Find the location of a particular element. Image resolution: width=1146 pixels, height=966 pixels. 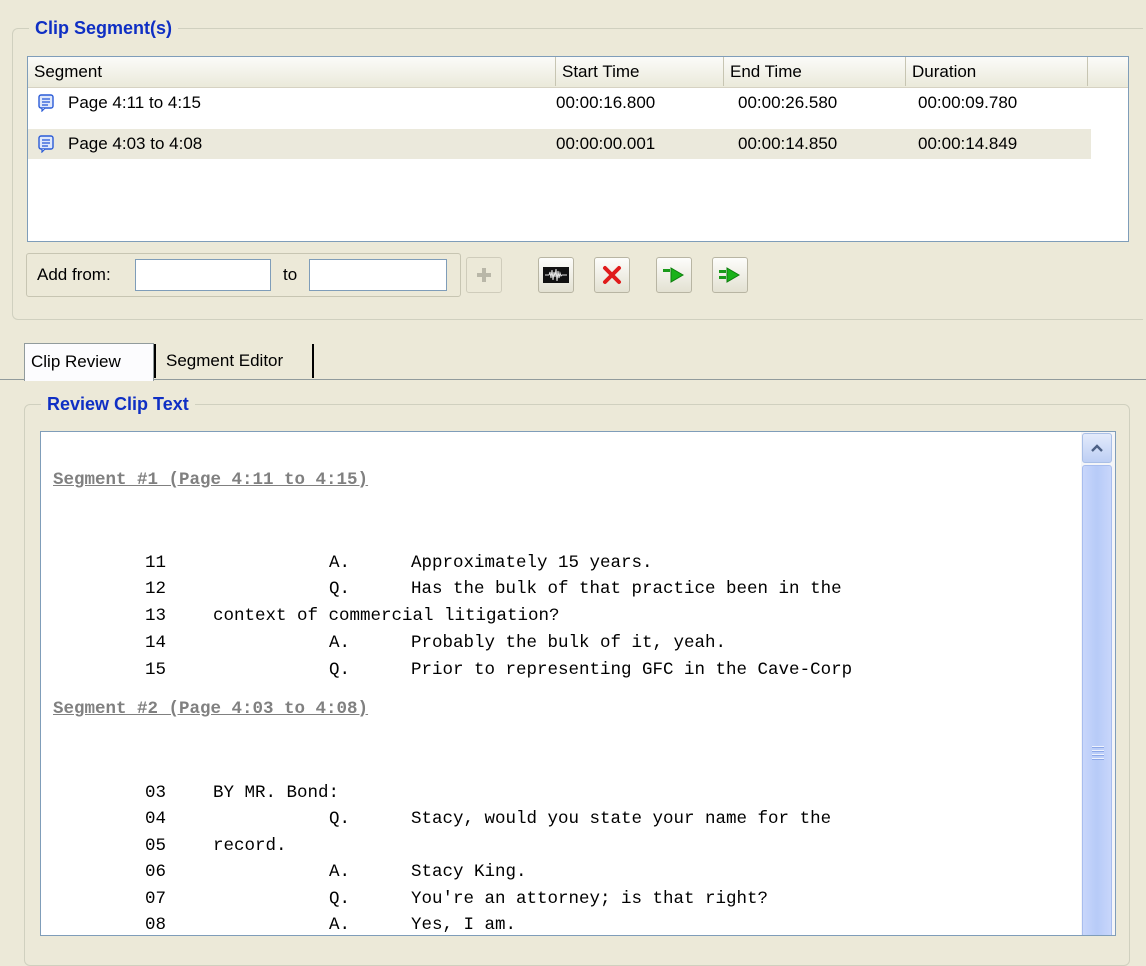

play-all-icon is located at coordinates (729, 275).